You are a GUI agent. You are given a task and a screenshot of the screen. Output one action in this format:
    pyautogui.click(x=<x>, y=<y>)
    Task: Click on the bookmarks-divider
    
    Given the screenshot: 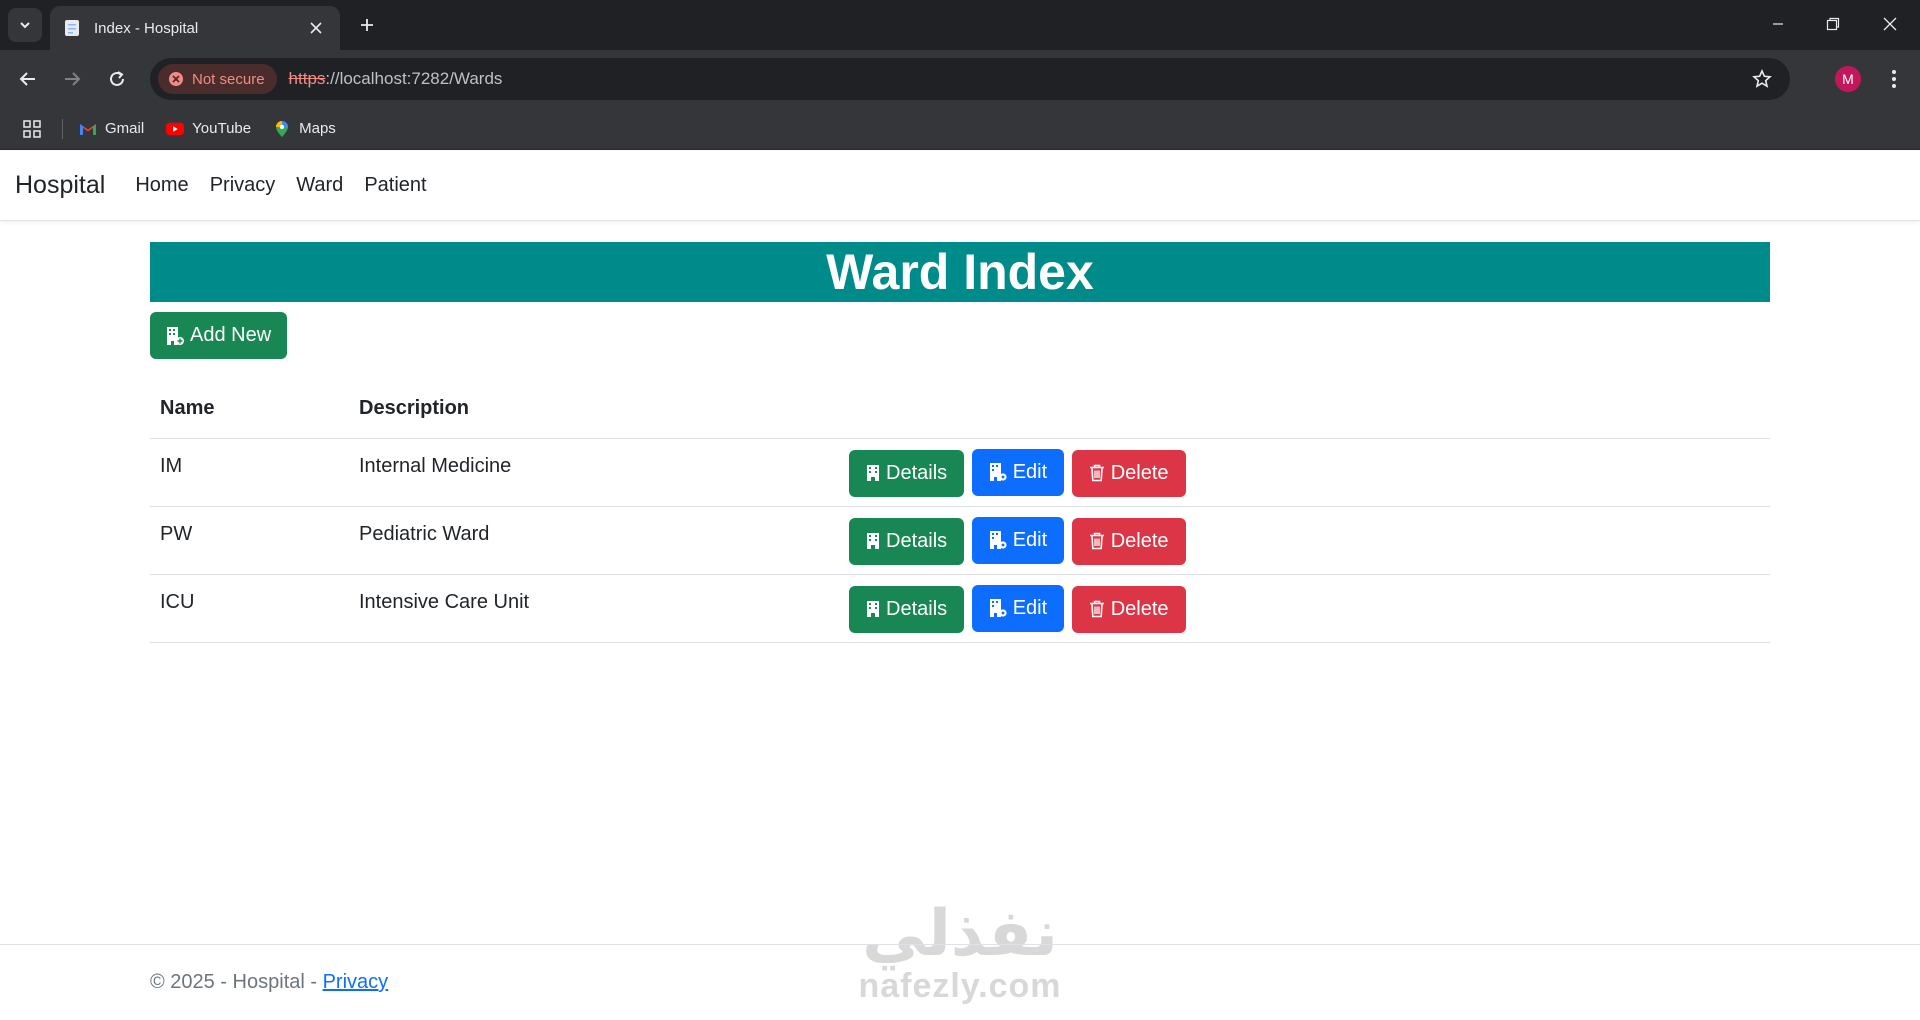 What is the action you would take?
    pyautogui.click(x=62, y=128)
    